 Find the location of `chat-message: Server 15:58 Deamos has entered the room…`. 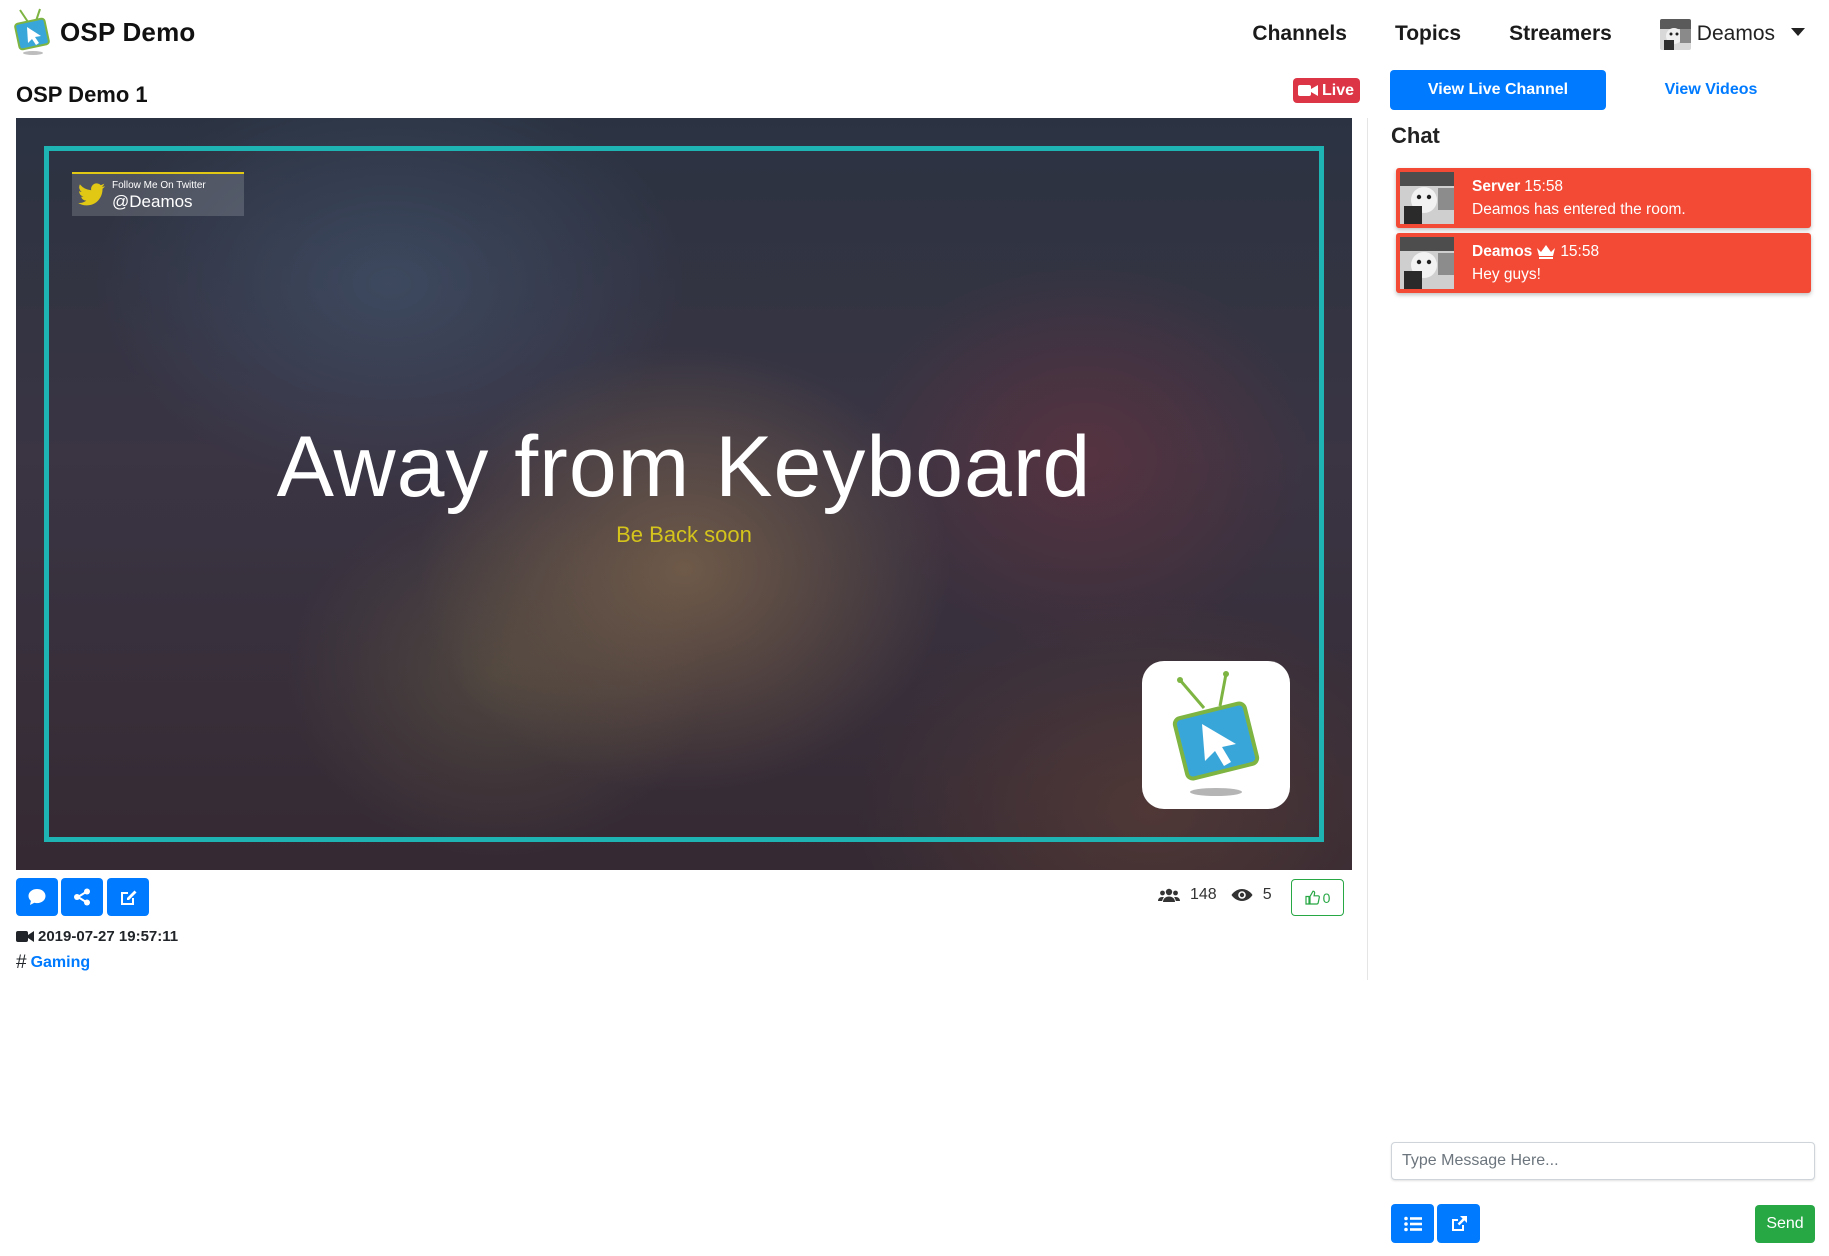

chat-message: Server 15:58 Deamos has entered the room… is located at coordinates (1603, 198).